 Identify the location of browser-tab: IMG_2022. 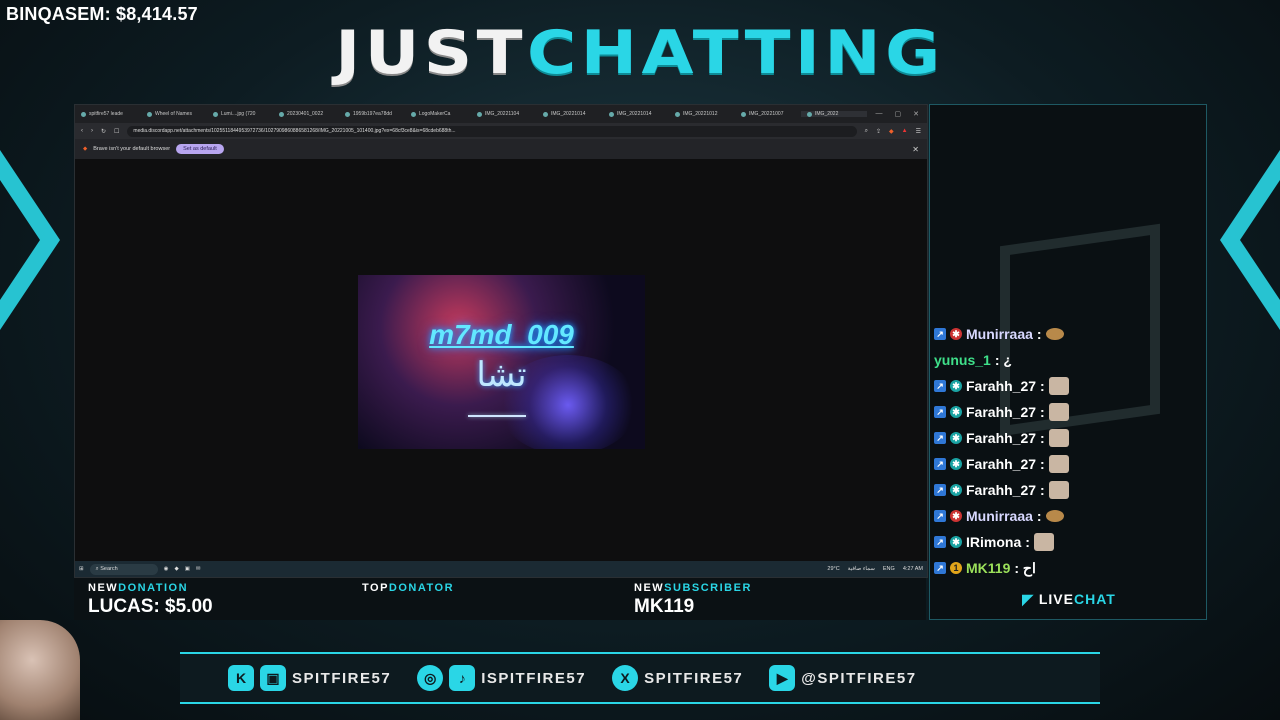
(834, 114).